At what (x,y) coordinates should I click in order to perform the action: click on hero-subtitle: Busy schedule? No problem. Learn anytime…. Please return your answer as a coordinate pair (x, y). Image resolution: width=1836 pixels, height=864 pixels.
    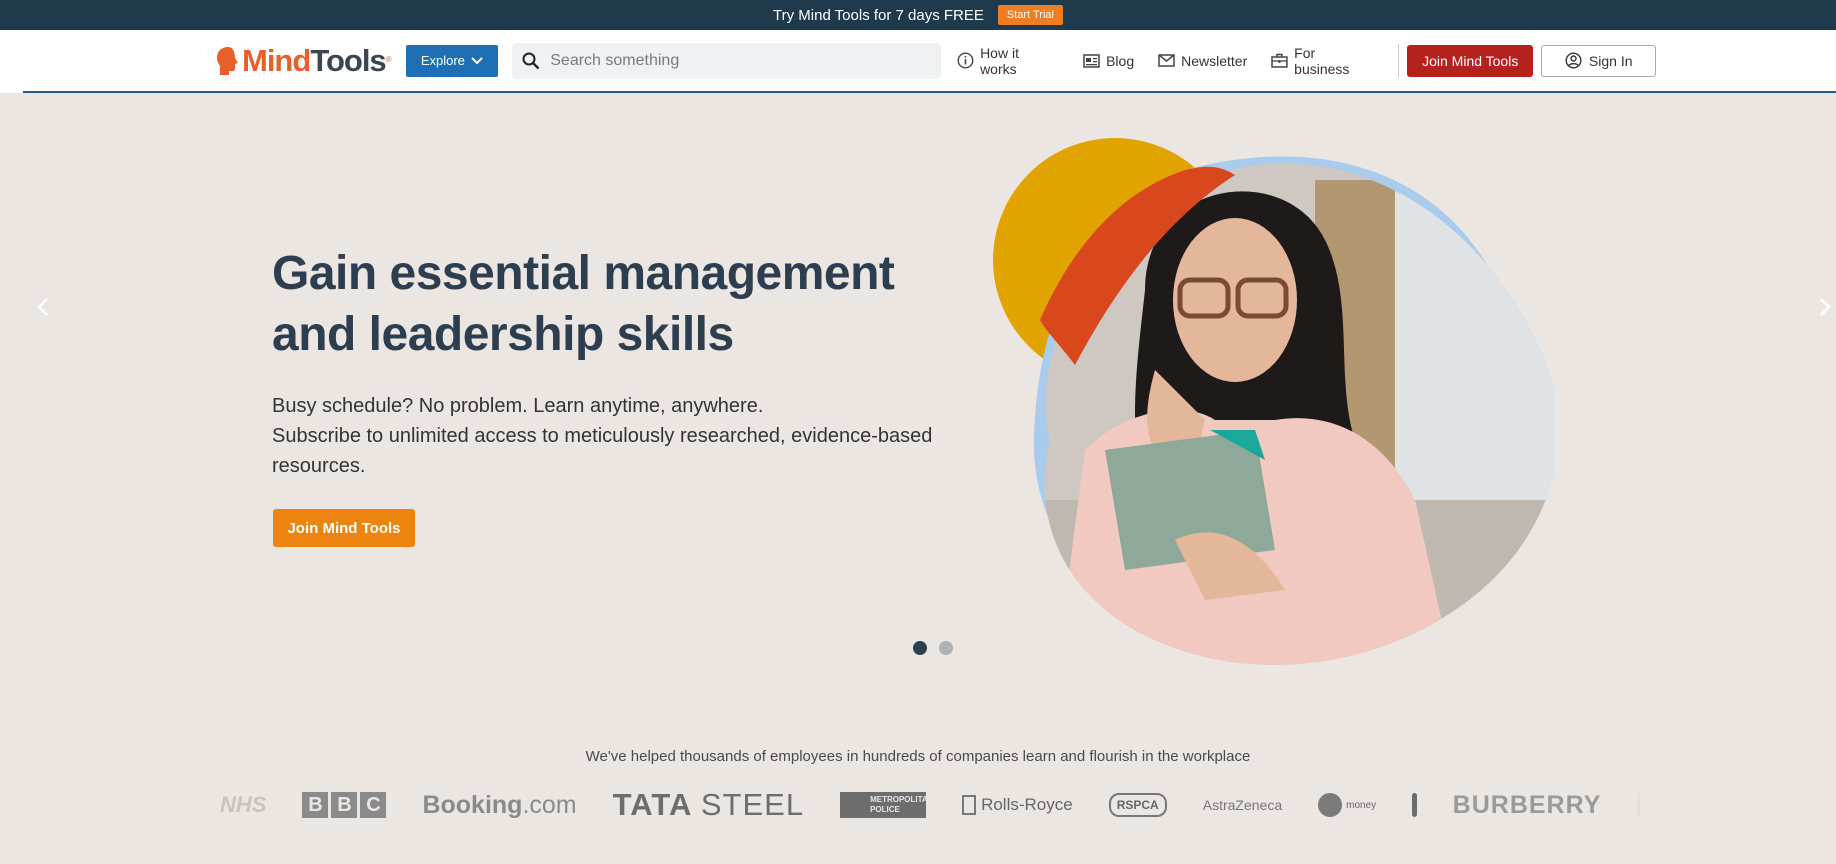
    Looking at the image, I should click on (612, 436).